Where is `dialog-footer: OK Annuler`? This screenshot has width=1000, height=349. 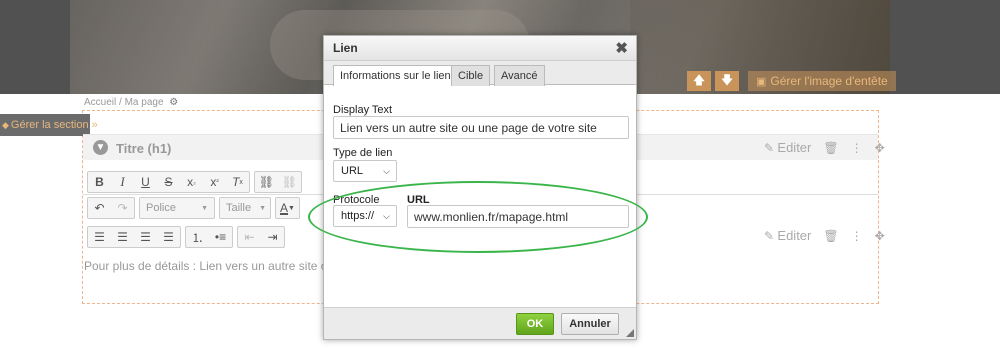
dialog-footer: OK Annuler is located at coordinates (480, 323).